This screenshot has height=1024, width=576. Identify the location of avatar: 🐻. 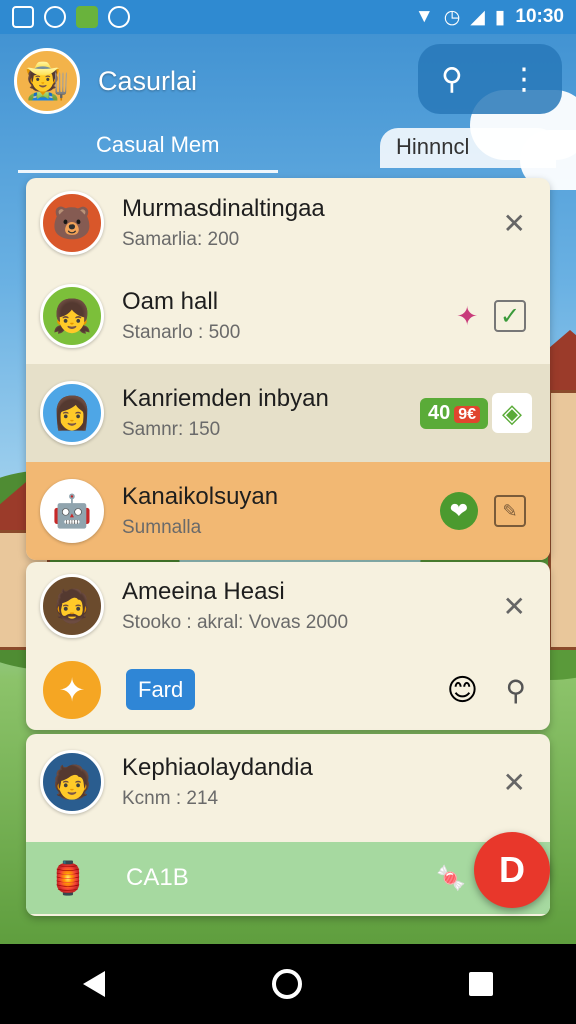
(72, 223).